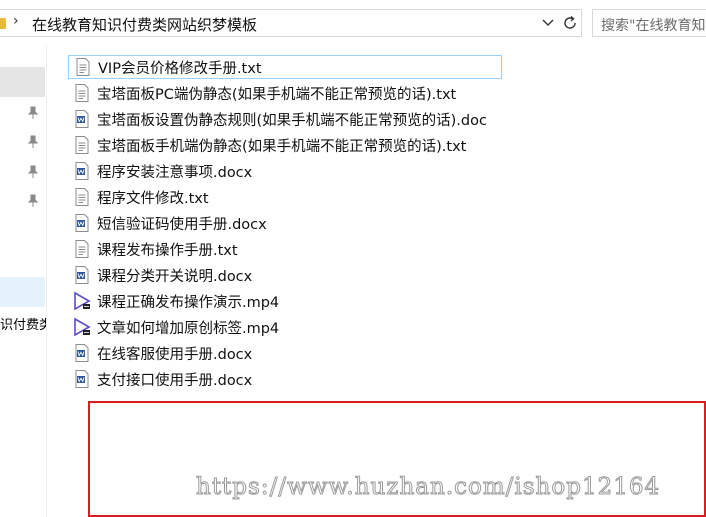  Describe the element at coordinates (277, 94) in the screenshot. I see `file-name: 宝塔面板PC端伪静态(如果手机端不能正常预览的话).txt` at that location.